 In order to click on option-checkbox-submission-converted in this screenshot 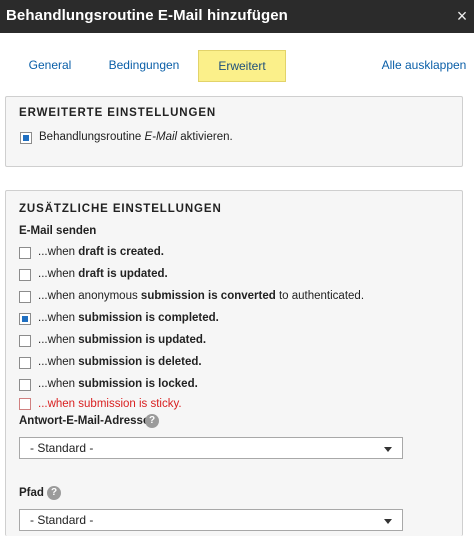, I will do `click(25, 297)`.